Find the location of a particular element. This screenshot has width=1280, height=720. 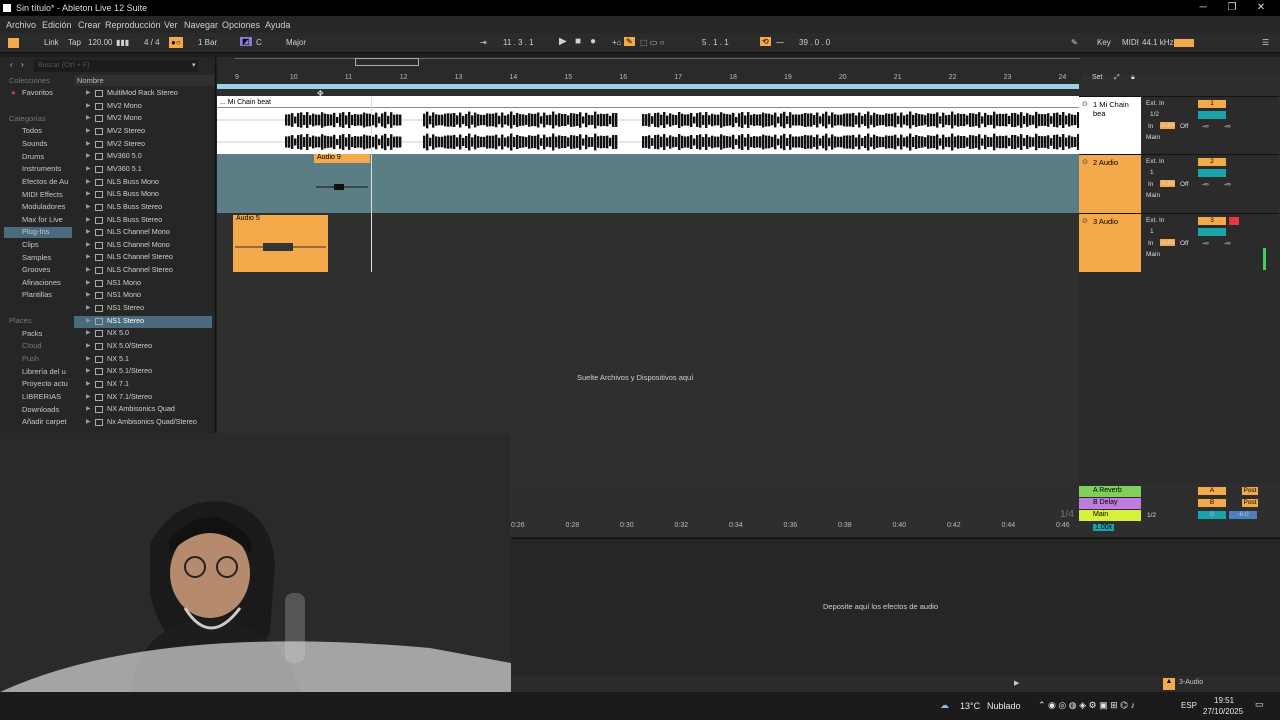

speed-field: 1.00x is located at coordinates (1104, 527).